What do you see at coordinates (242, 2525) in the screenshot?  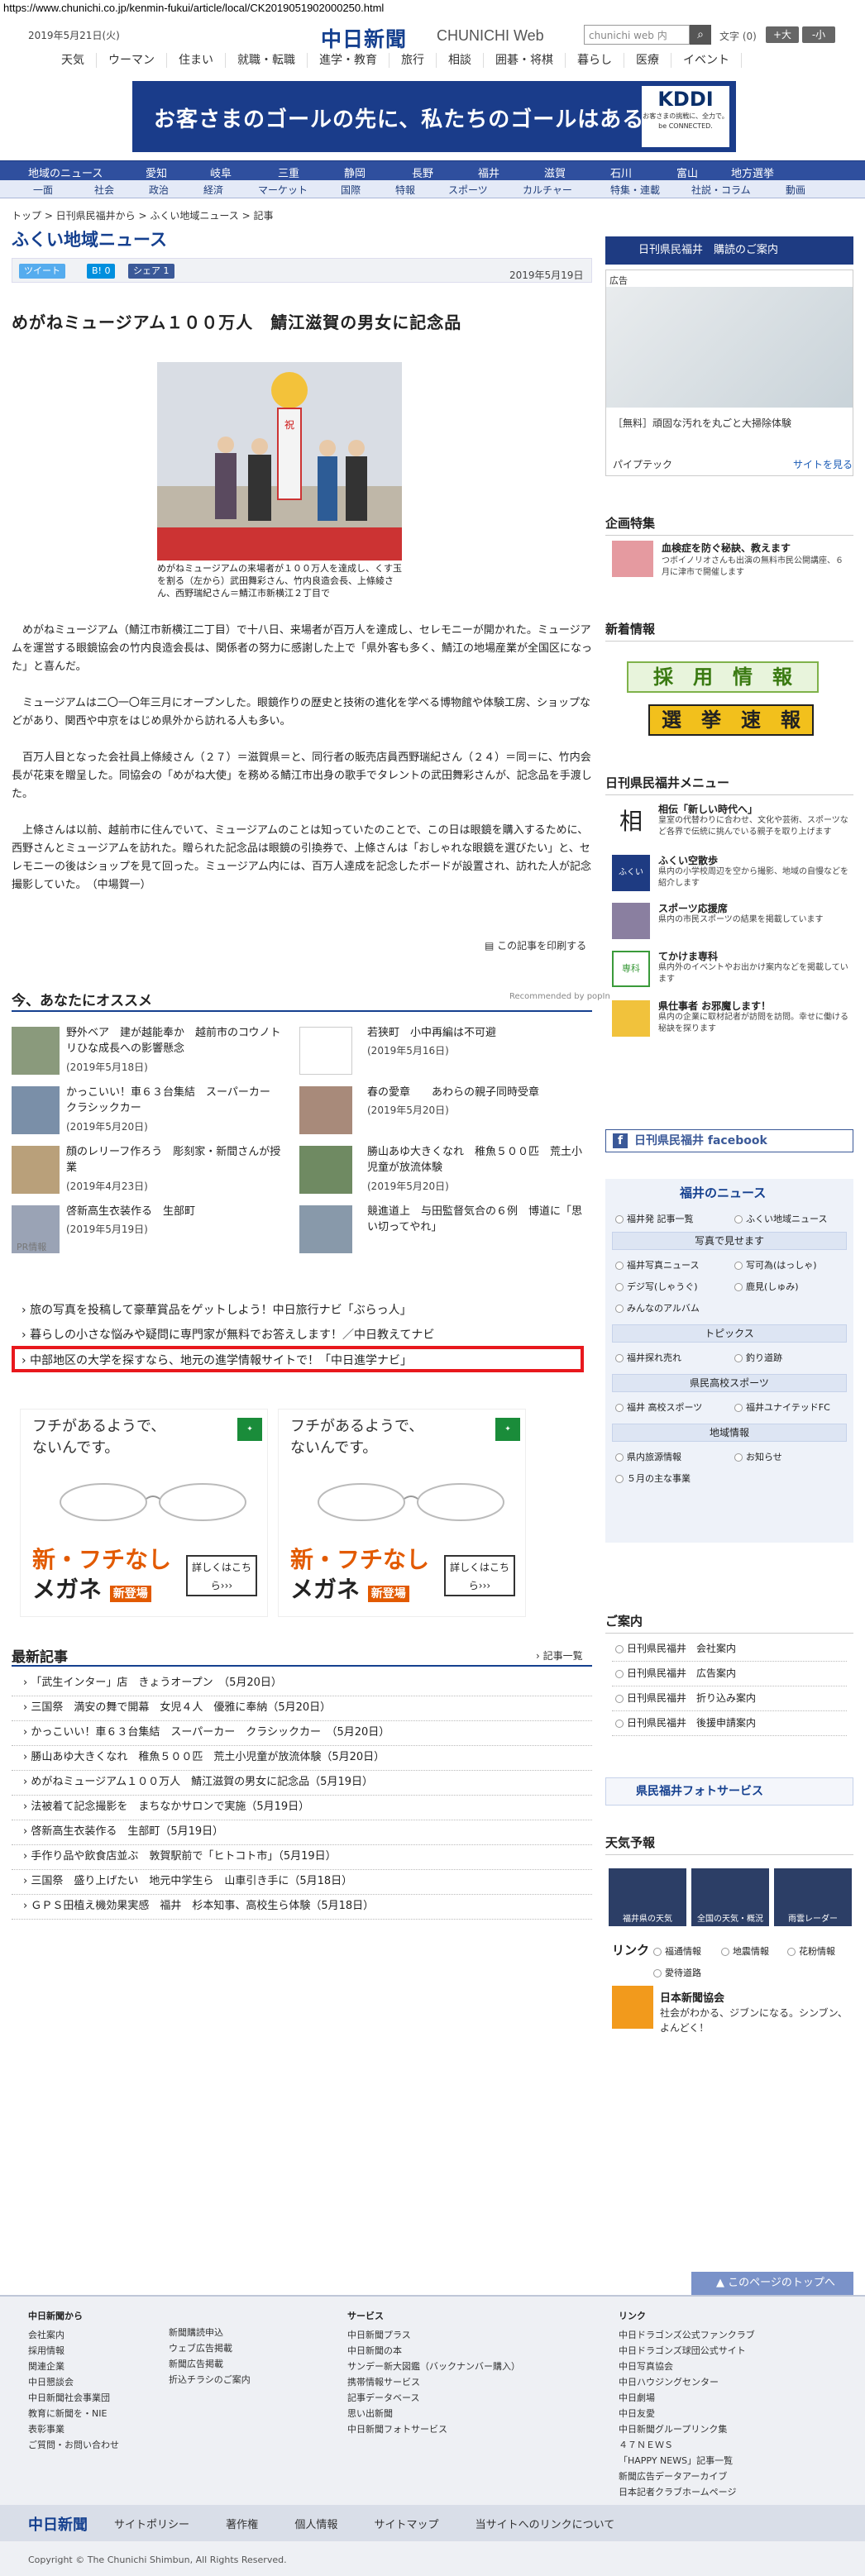 I see `footer-bottom-link: 著作権` at bounding box center [242, 2525].